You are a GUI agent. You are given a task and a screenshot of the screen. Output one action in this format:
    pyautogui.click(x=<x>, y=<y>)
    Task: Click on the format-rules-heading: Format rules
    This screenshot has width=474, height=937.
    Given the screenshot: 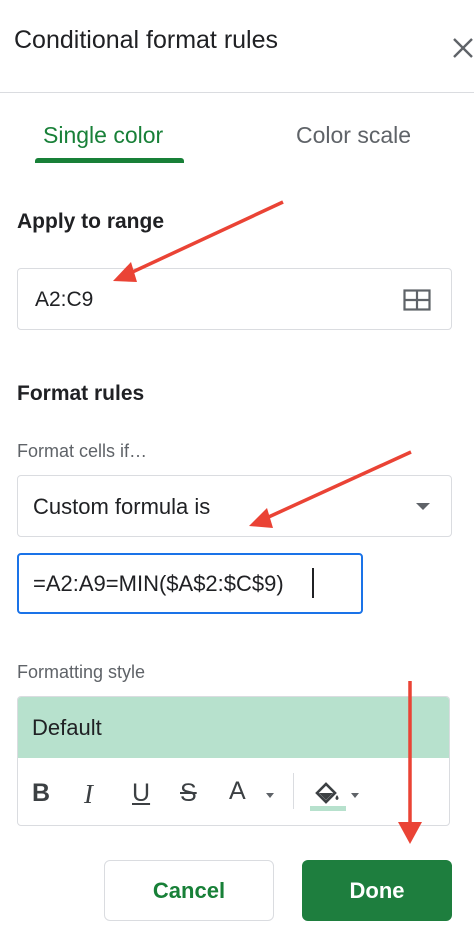 What is the action you would take?
    pyautogui.click(x=81, y=393)
    